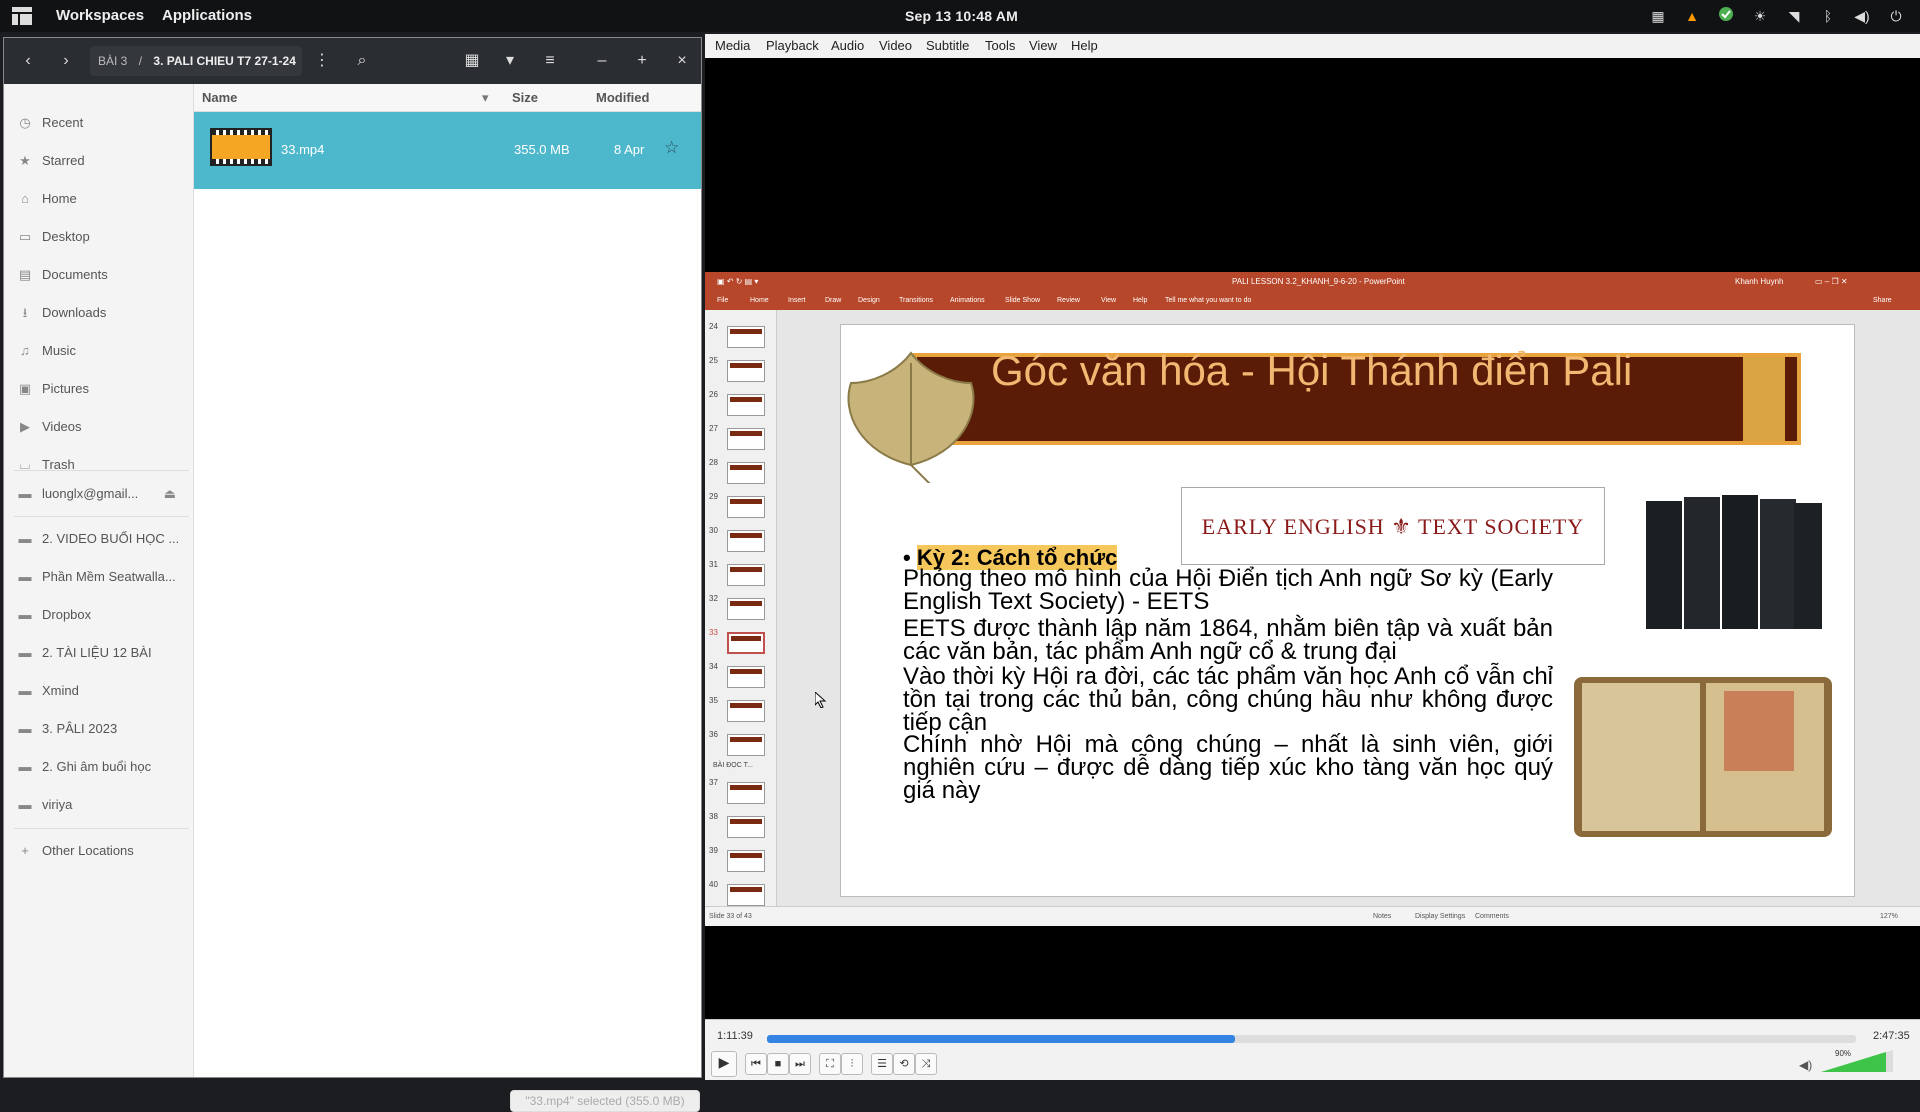 The height and width of the screenshot is (1112, 1920). What do you see at coordinates (99, 615) in the screenshot?
I see `sidebar-bookmark: ▬ Dropbox` at bounding box center [99, 615].